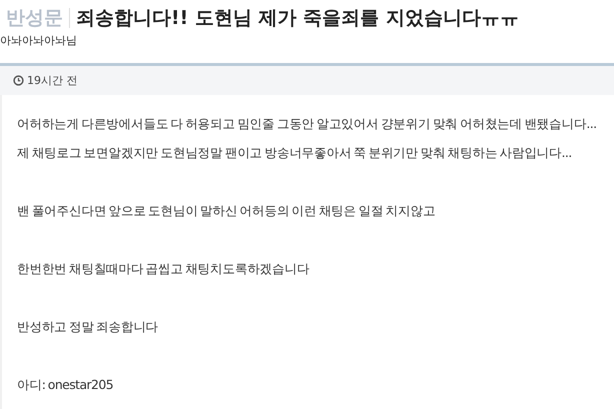 This screenshot has height=409, width=614. What do you see at coordinates (226, 211) in the screenshot?
I see `body-text: 밴 풀어주신다면 앞으로 도현님이 말하신 어허등의 이런 채팅은 일절 치지않고` at bounding box center [226, 211].